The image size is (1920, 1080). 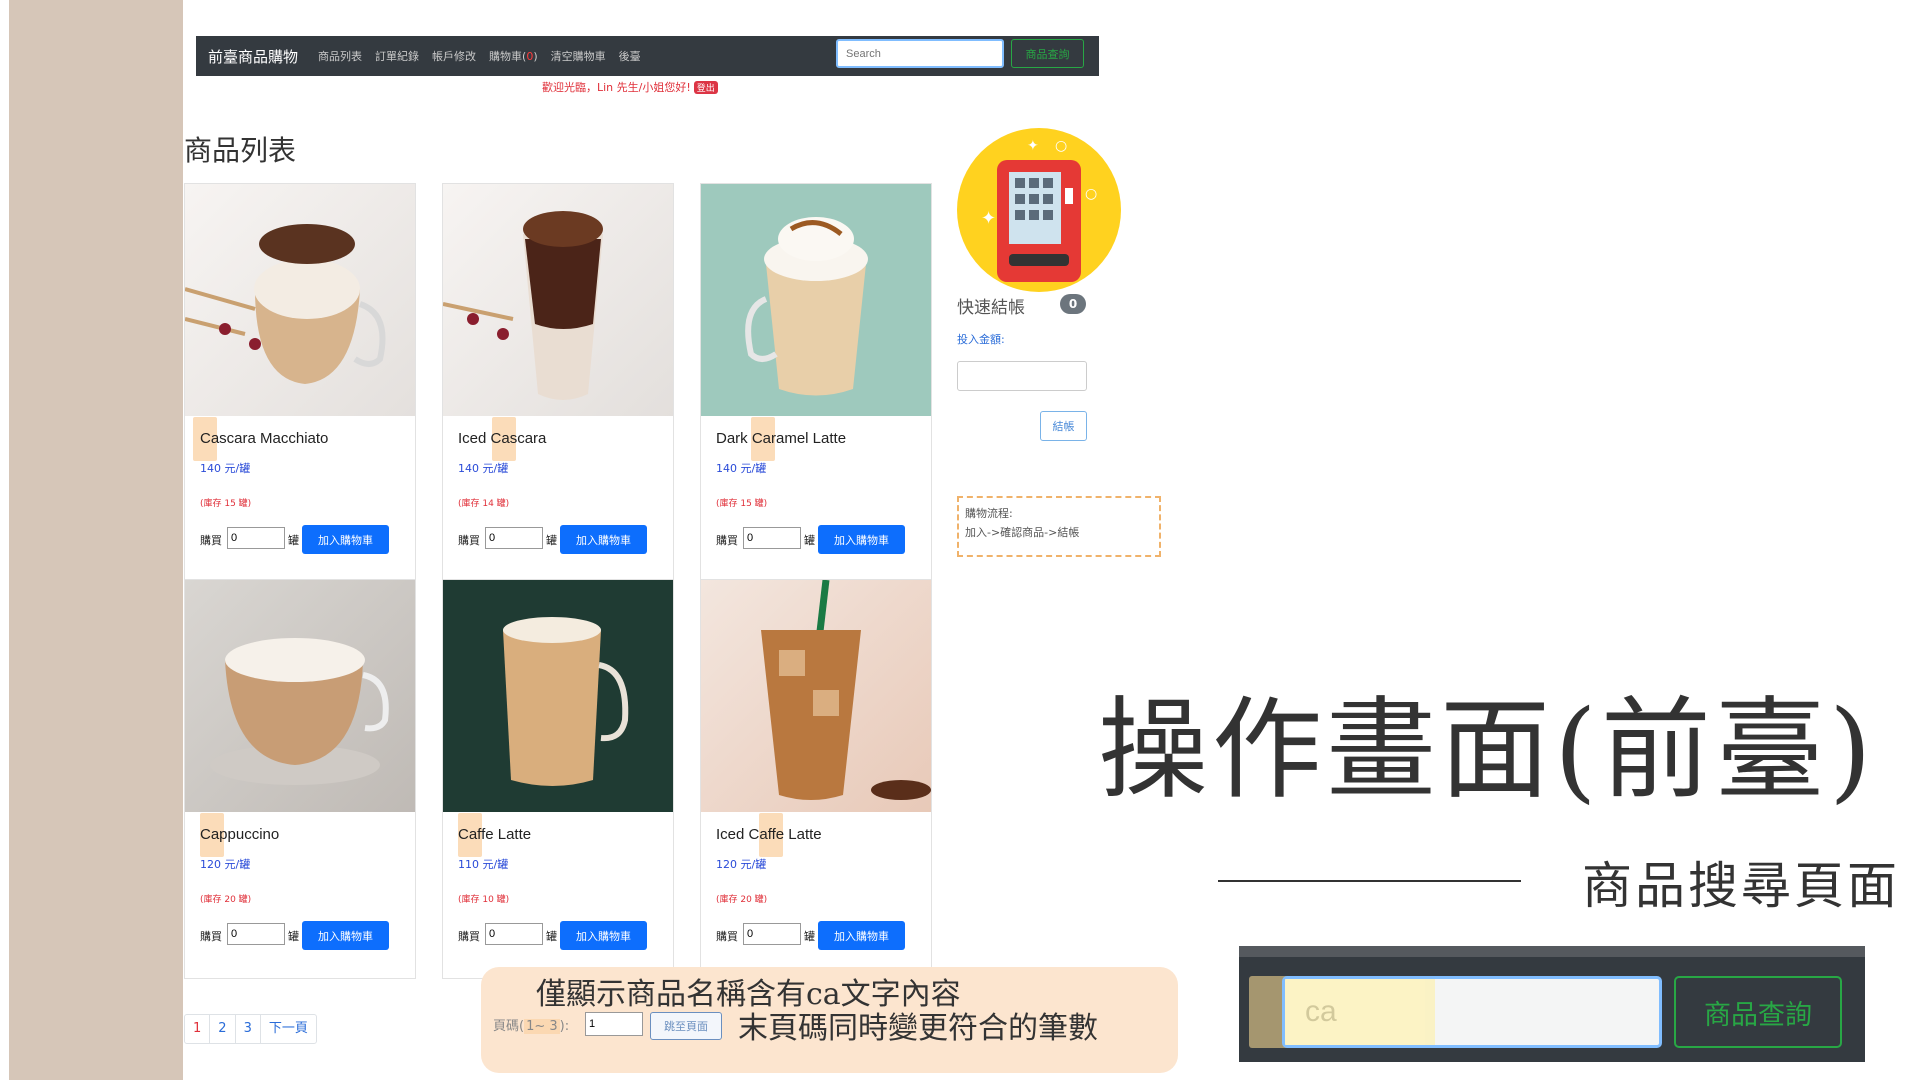 I want to click on page-info: 頁碼(1~ 3):, so click(x=531, y=1024).